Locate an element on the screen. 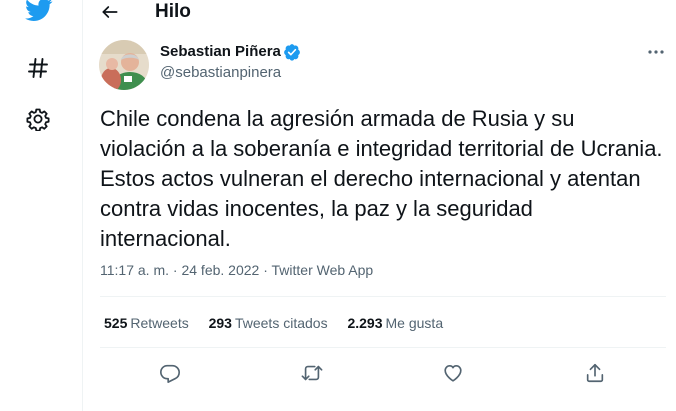 This screenshot has height=411, width=676. twitter-bird-icon is located at coordinates (39, 12).